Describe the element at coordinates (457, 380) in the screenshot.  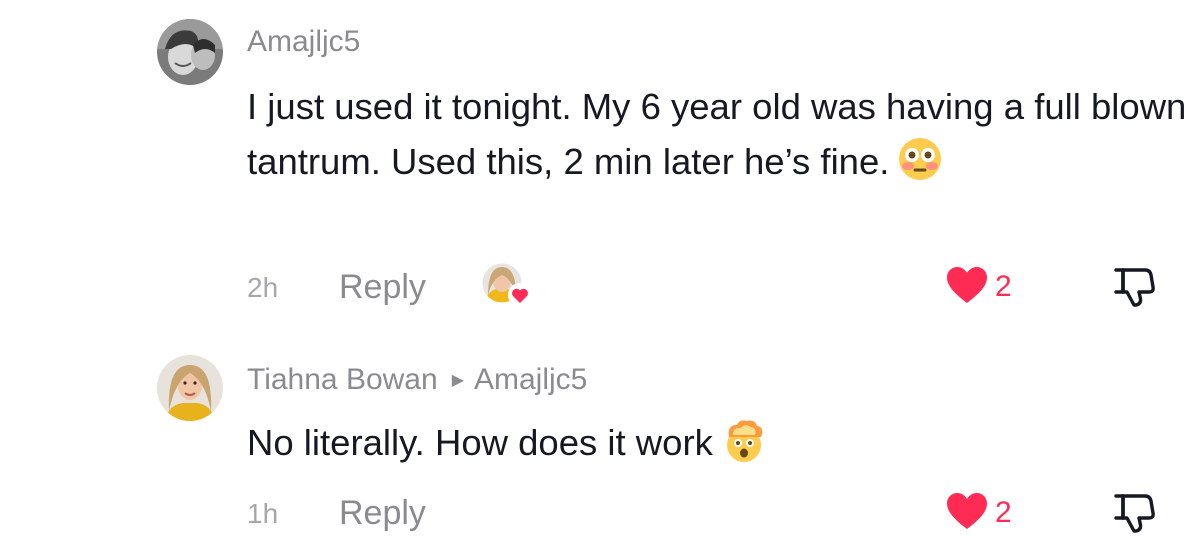
I see `reply-arrow-icon: ▶` at that location.